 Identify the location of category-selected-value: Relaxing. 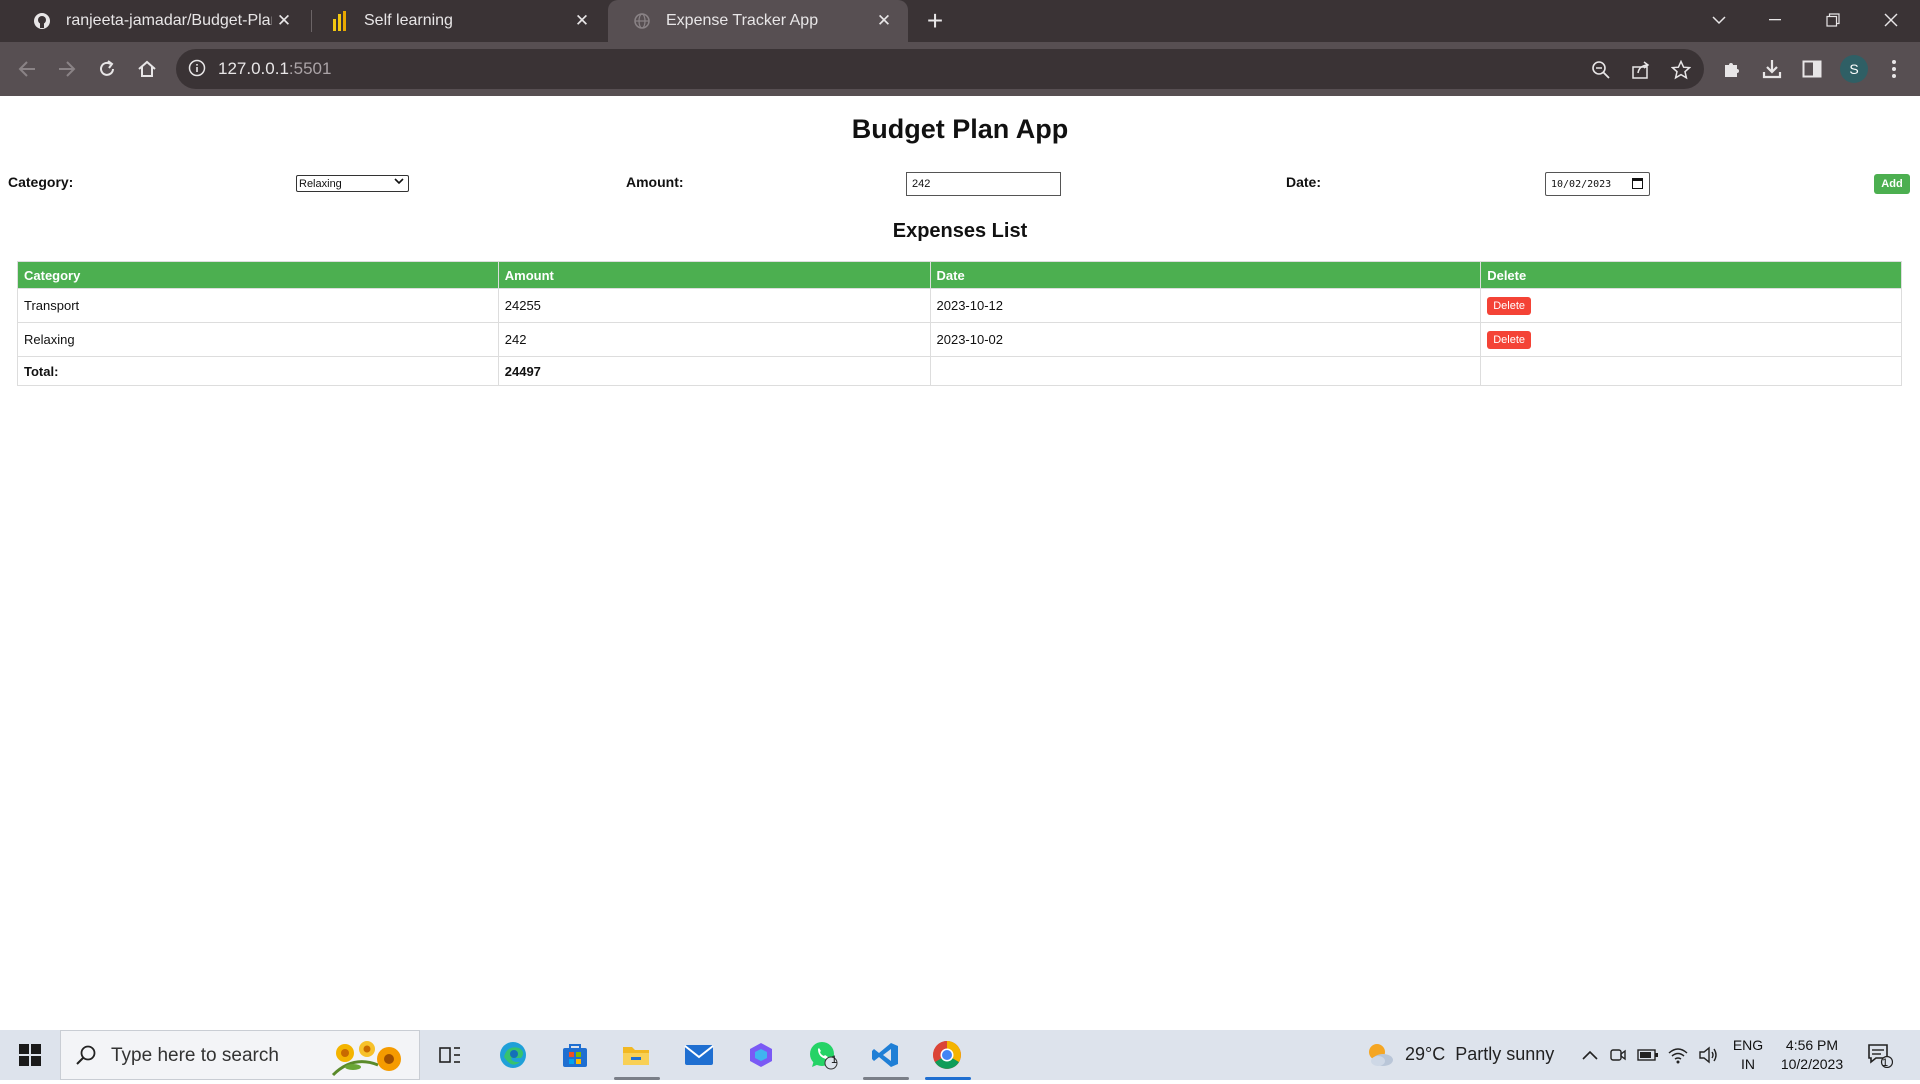
(320, 183).